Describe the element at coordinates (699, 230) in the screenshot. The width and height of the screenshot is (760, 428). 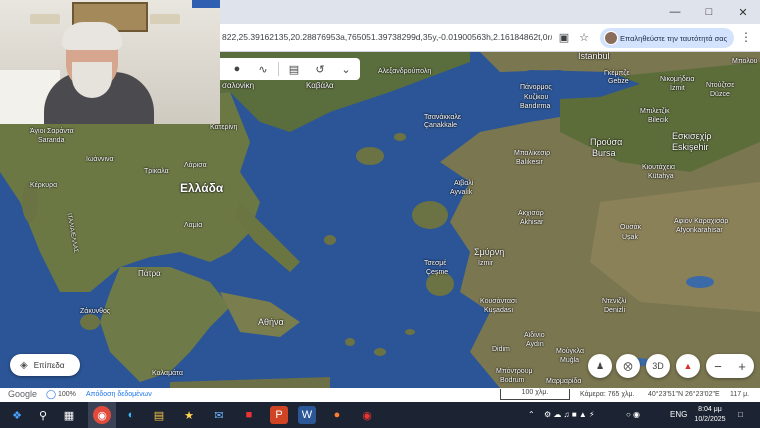
I see `map-label: Afyonkarahisar` at that location.